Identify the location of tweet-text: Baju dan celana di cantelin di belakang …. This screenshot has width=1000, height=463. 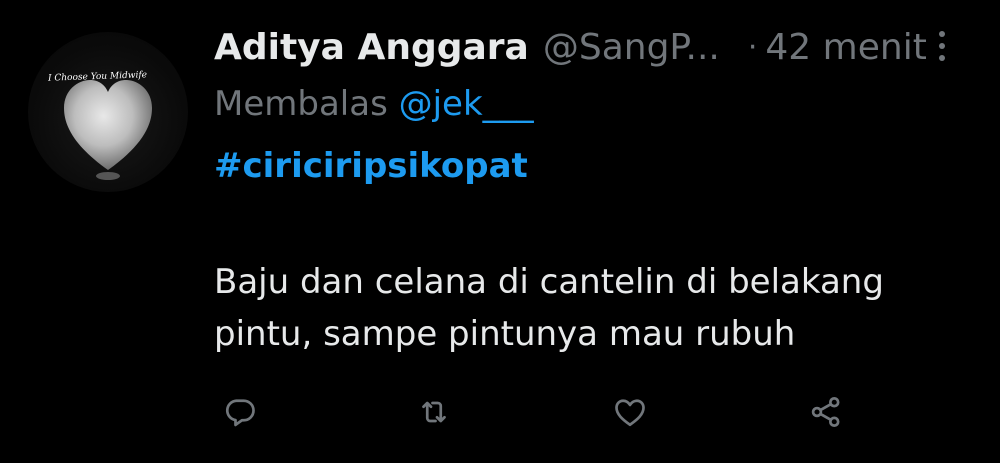
(549, 308).